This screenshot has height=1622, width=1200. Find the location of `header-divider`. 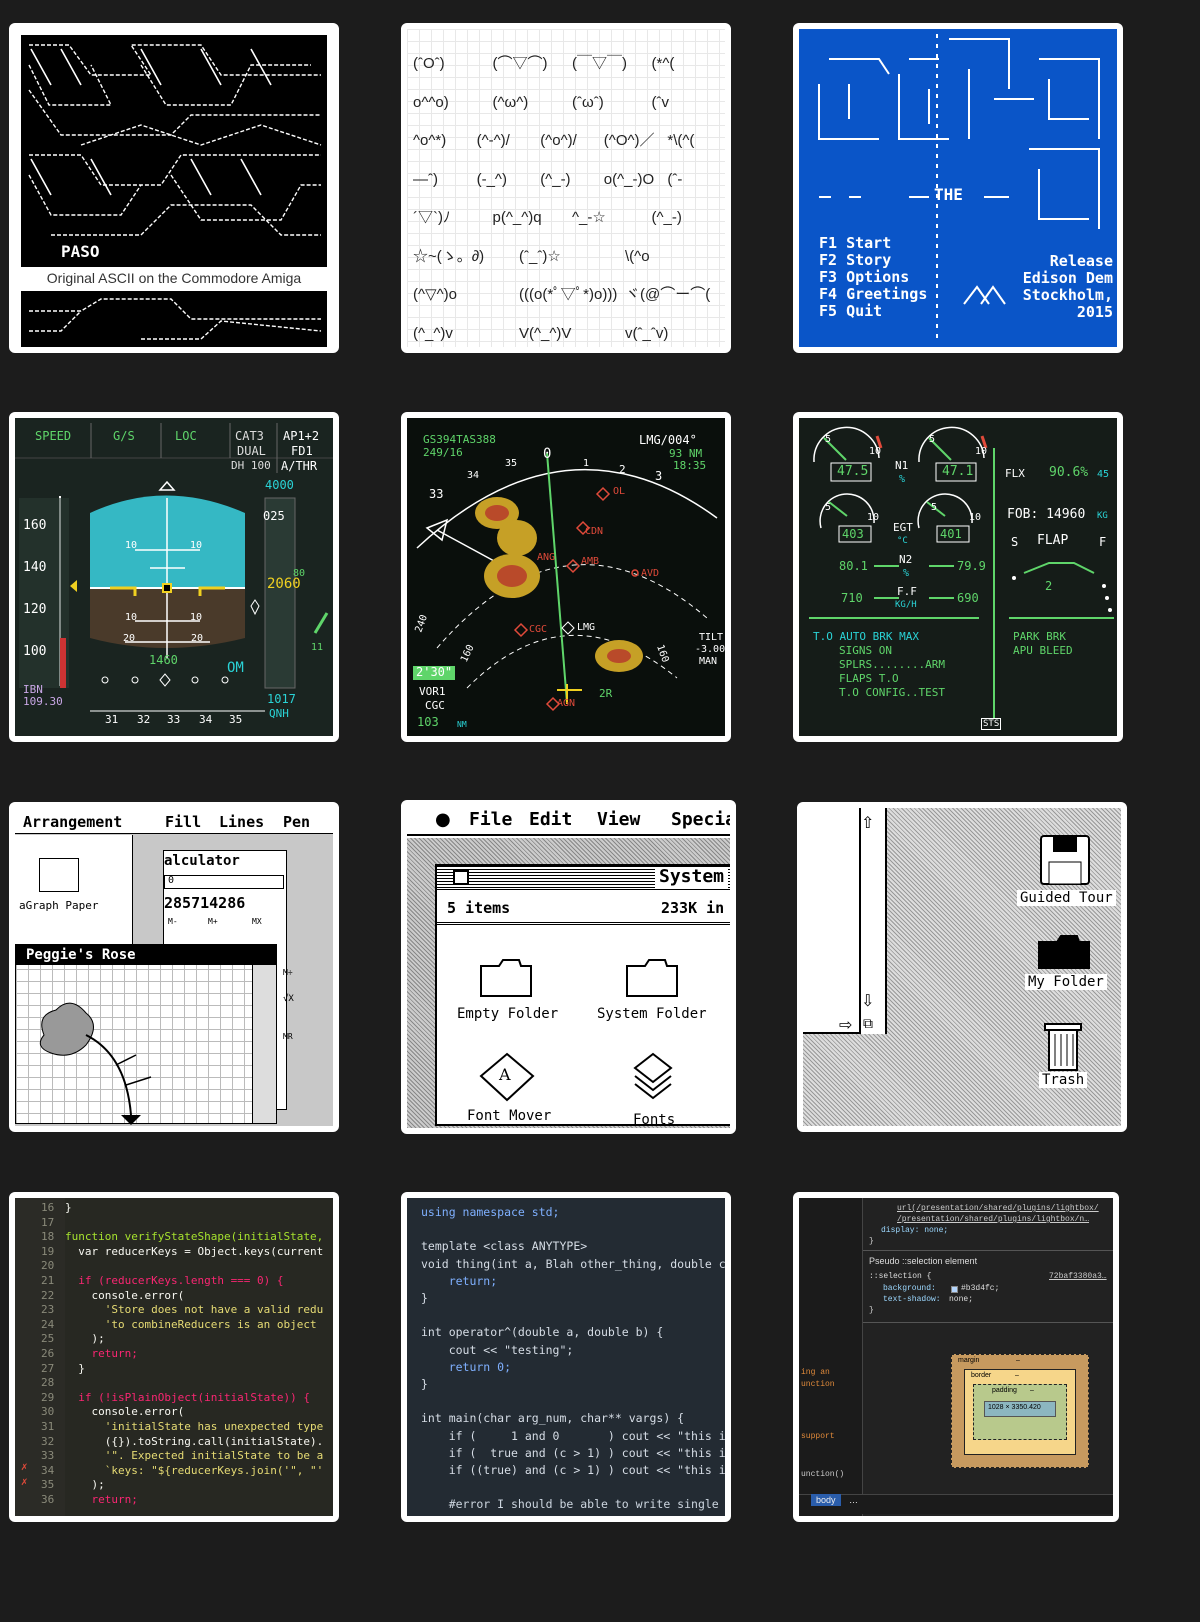

header-divider is located at coordinates (583, 923).